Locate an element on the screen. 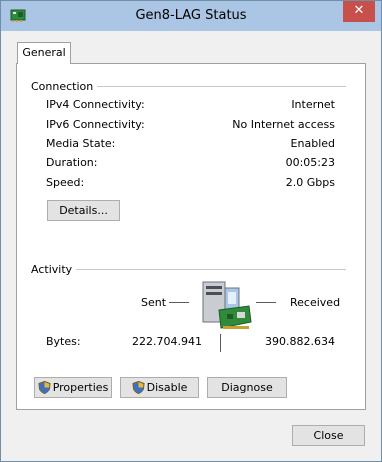  duration-label: Duration: is located at coordinates (72, 162).